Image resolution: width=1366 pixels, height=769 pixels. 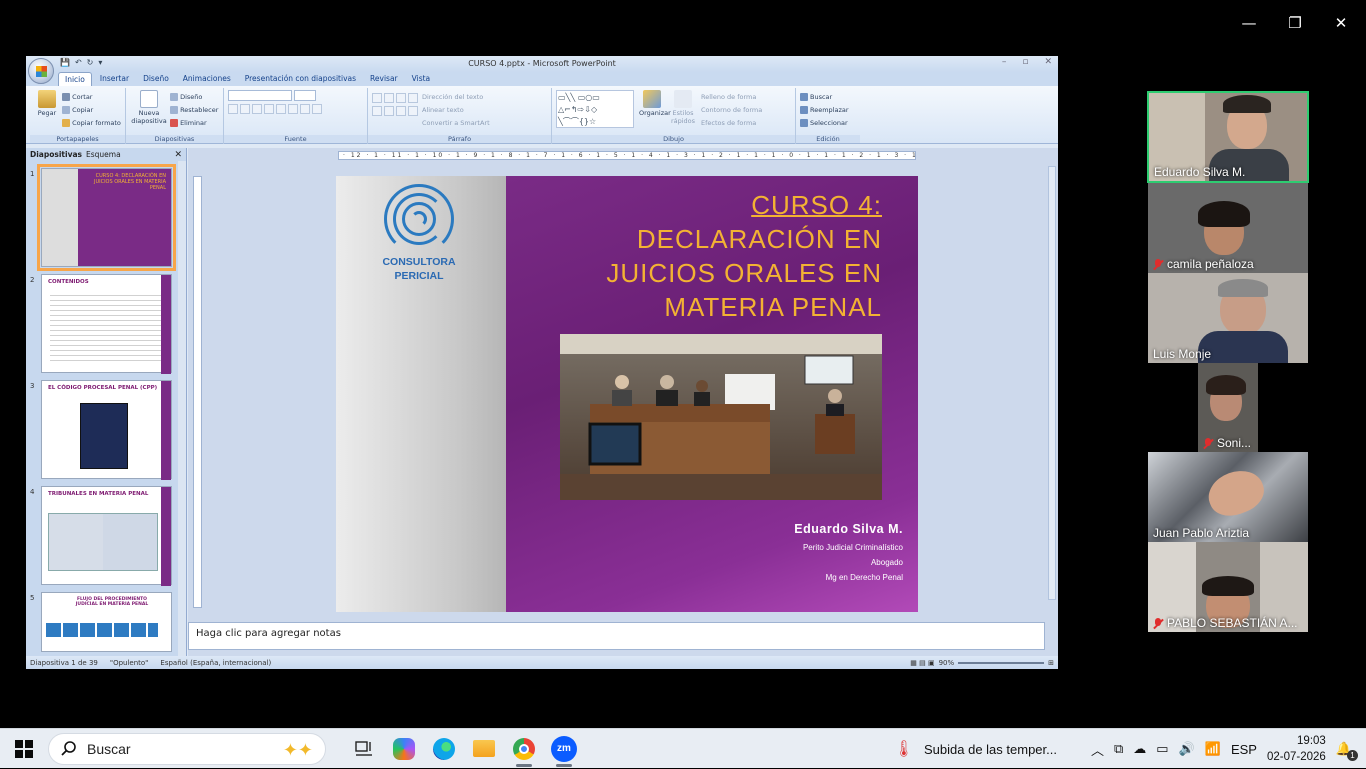 I want to click on tray-app-icon: ⧉, so click(x=1118, y=749).